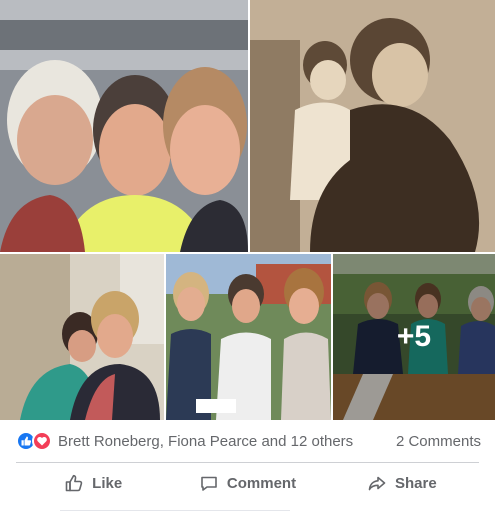  I want to click on like-button: Like, so click(93, 483).